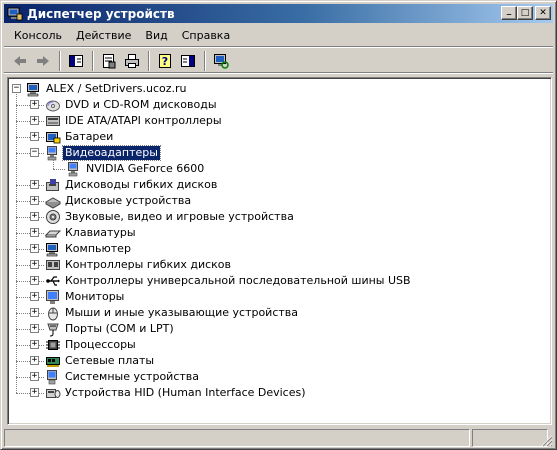 The height and width of the screenshot is (450, 557). What do you see at coordinates (145, 168) in the screenshot?
I see `tree-item-label: NVIDIA GeForce 6600` at bounding box center [145, 168].